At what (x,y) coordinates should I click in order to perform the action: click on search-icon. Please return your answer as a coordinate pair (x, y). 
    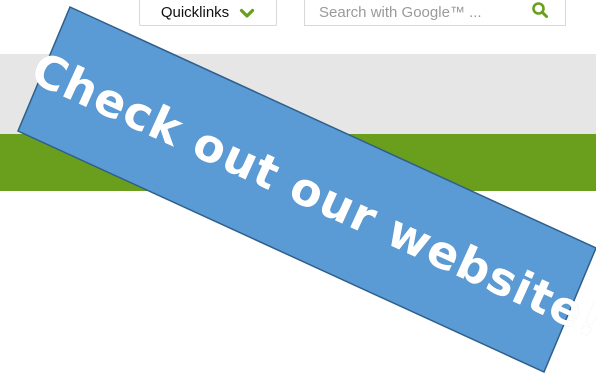
    Looking at the image, I should click on (540, 12).